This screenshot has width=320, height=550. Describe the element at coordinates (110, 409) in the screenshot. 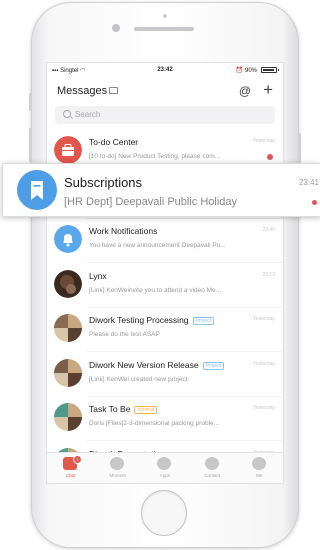

I see `conversation-title: Task To Be` at that location.